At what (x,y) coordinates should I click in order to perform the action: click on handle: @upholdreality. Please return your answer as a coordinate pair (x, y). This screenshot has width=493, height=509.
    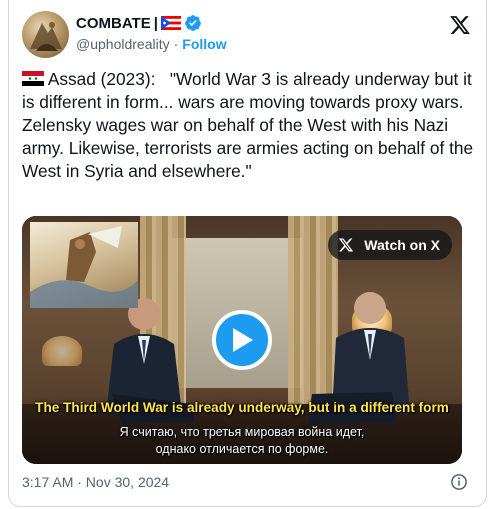
    Looking at the image, I should click on (123, 44).